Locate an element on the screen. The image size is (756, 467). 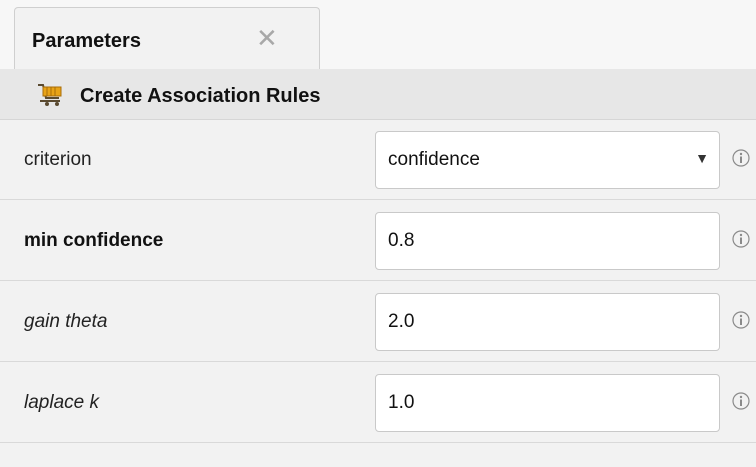
laplace-k-input is located at coordinates (547, 403).